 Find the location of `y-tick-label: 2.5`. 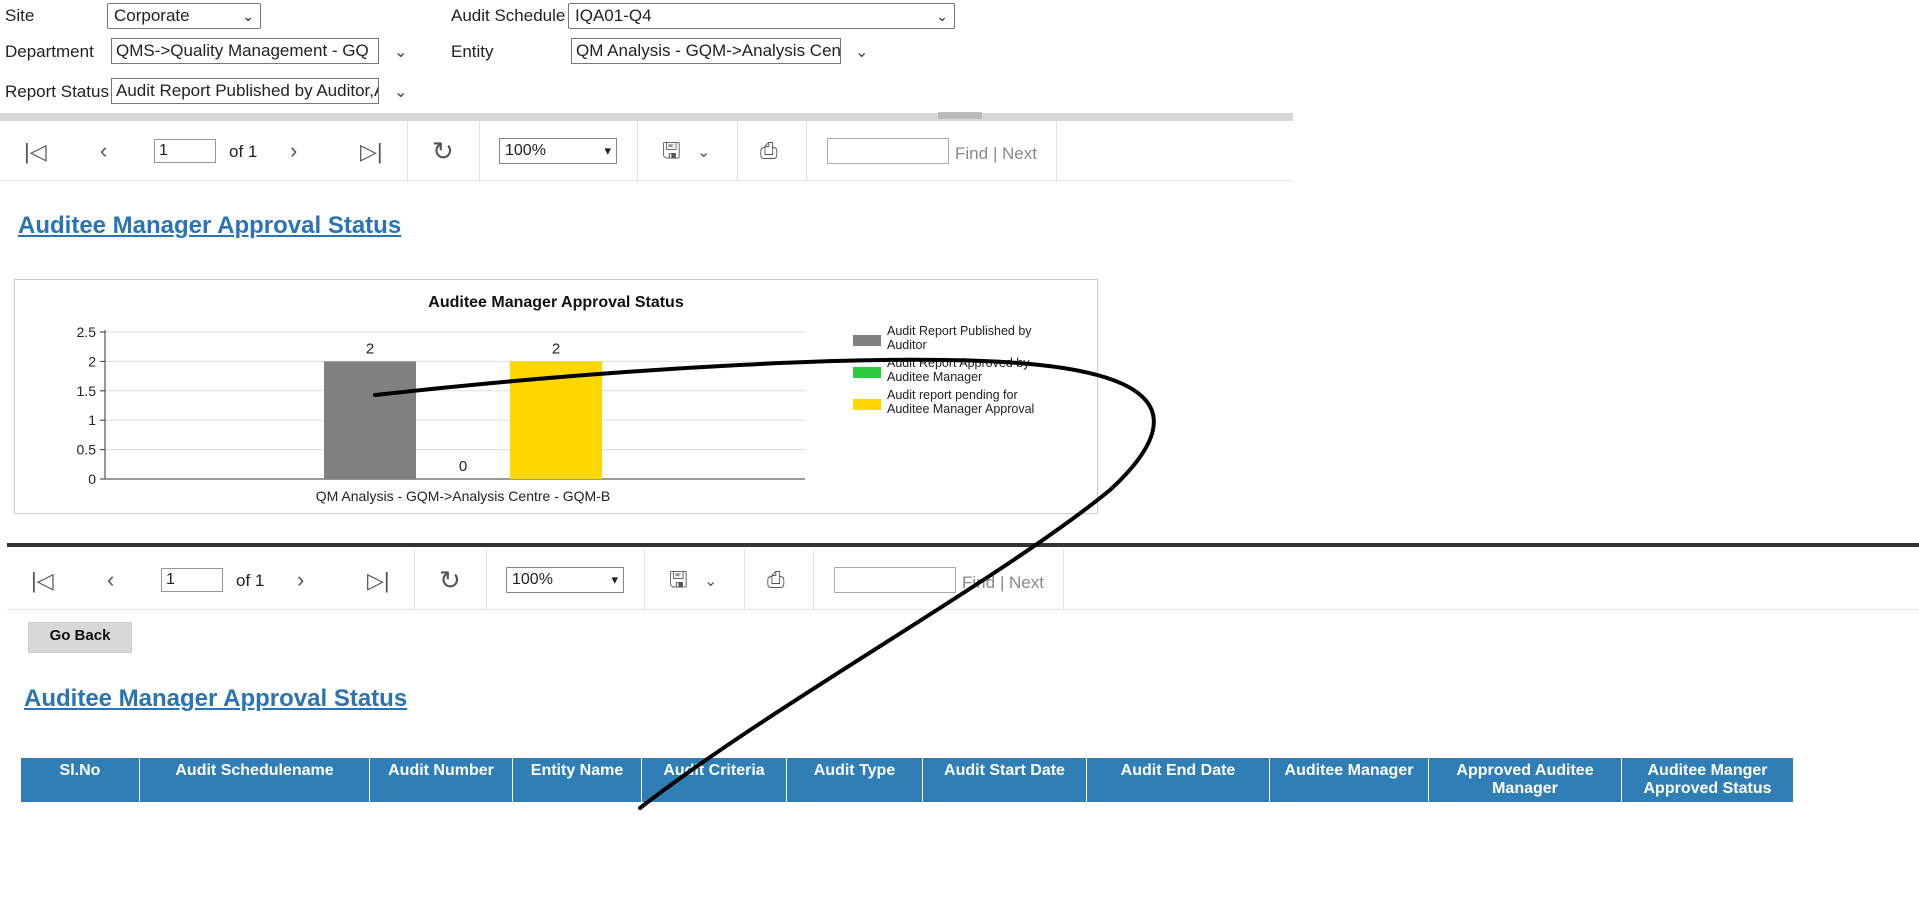

y-tick-label: 2.5 is located at coordinates (87, 332).